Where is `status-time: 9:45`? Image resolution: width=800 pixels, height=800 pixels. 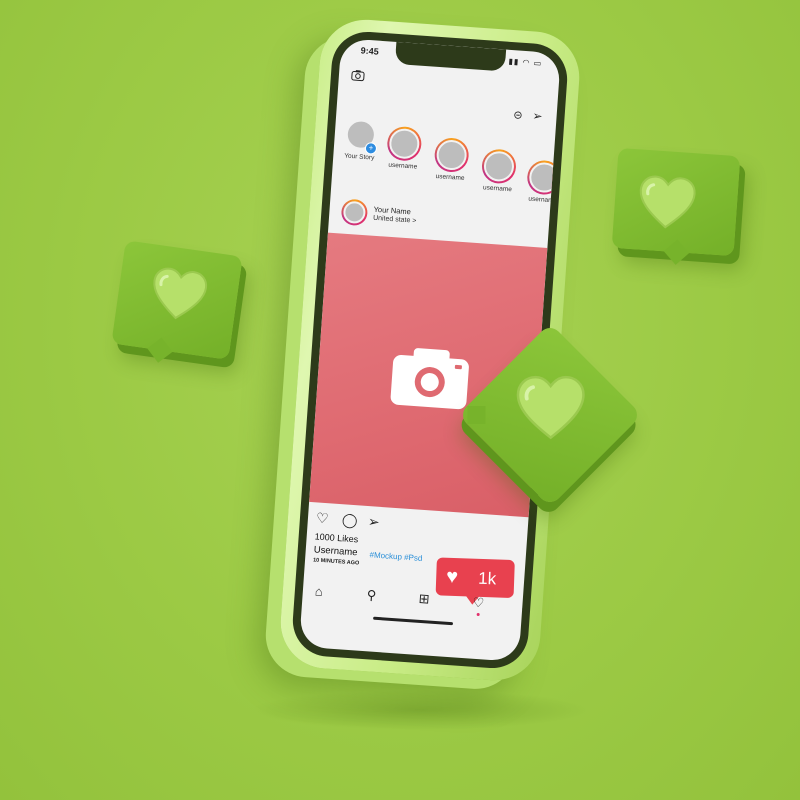
status-time: 9:45 is located at coordinates (370, 51).